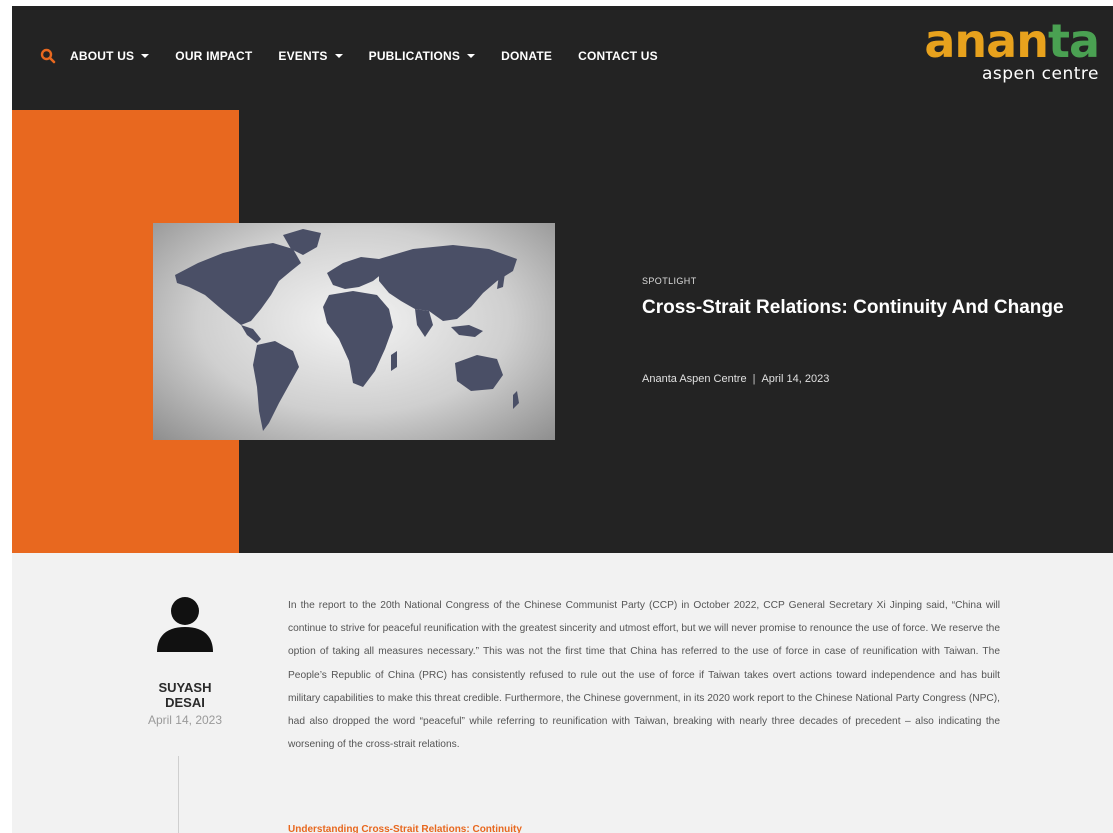 This screenshot has height=833, width=1113. I want to click on author-card: SUYASH DESAI April 14, 2023, so click(185, 660).